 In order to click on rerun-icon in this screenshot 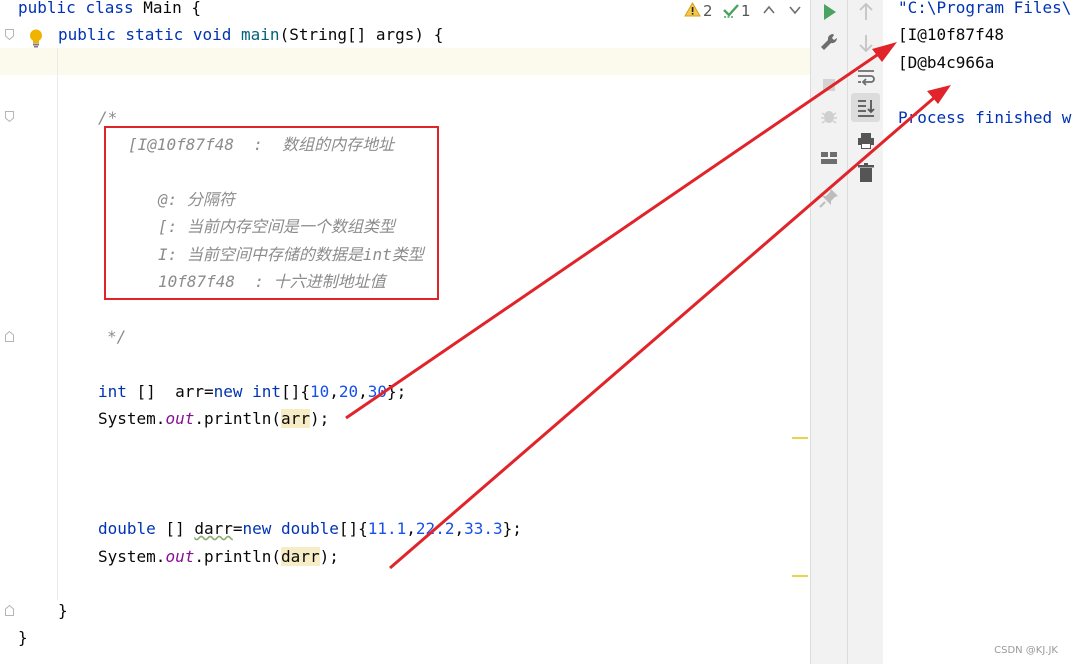, I will do `click(829, 12)`.